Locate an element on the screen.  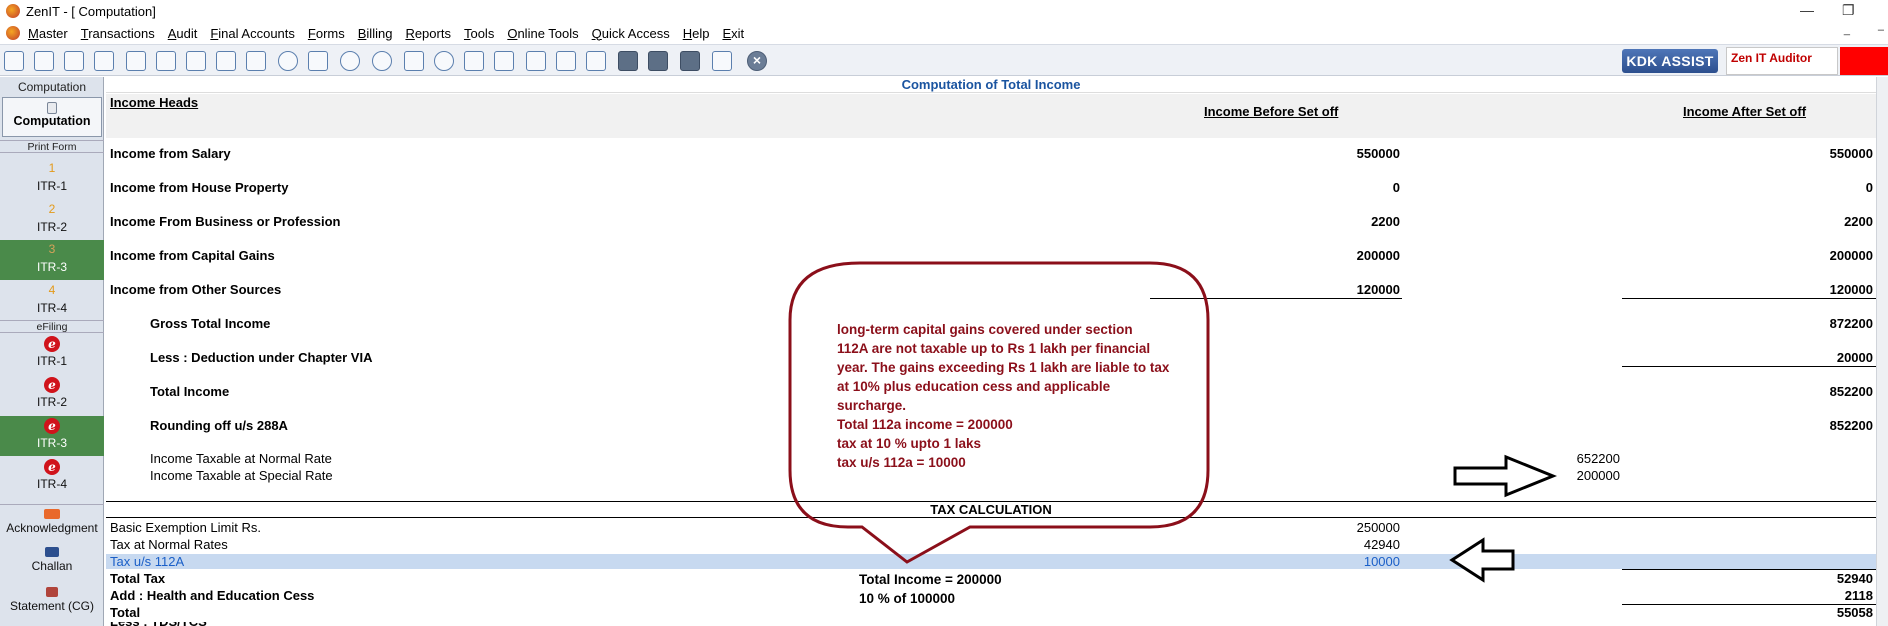
sidebar-item-efiling-itr2: e ITR-2 is located at coordinates (52, 395).